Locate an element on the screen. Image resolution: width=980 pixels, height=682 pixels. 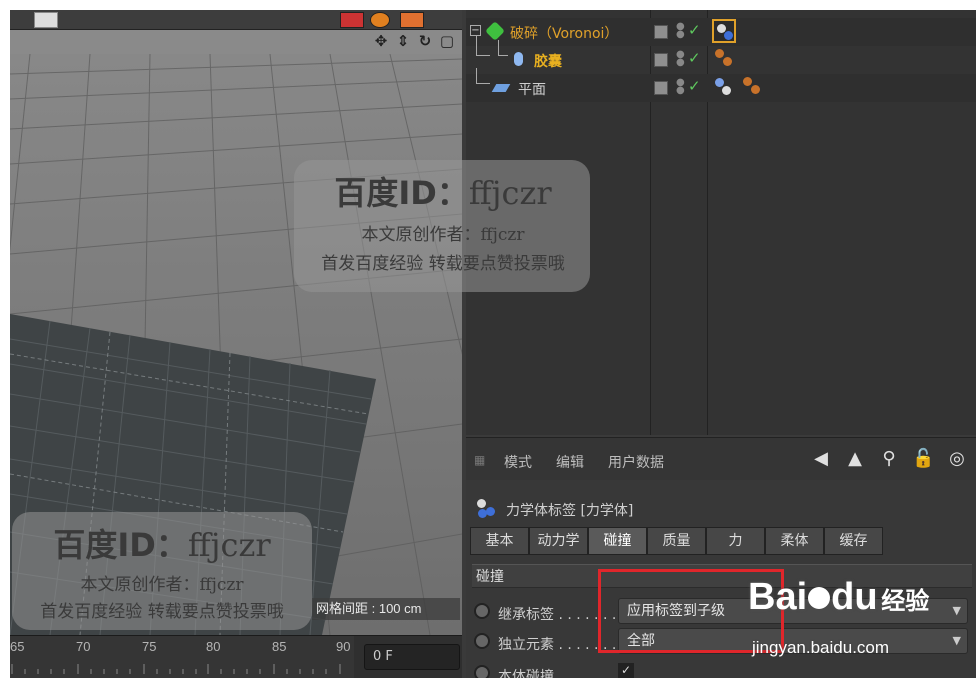
paw-icon is located at coordinates (819, 598).